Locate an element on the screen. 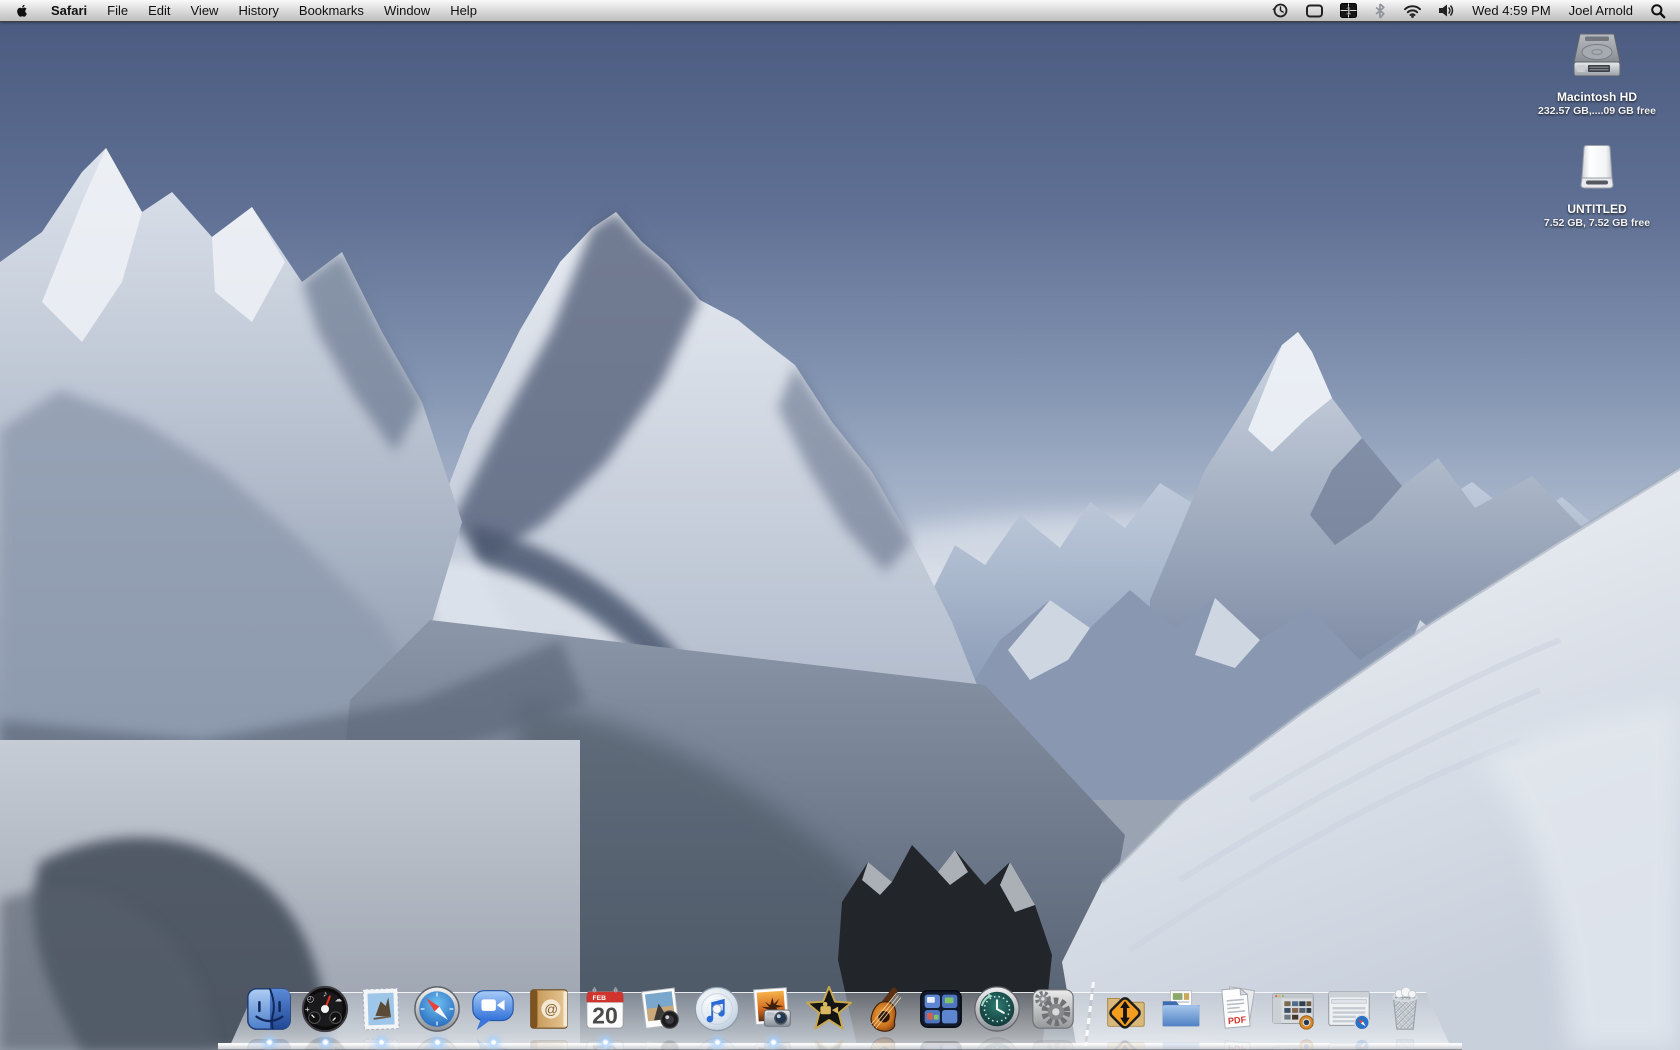  menu-bar-status-area: 1 Wed 4:59 PM Joel Arnold is located at coordinates (1471, 10).